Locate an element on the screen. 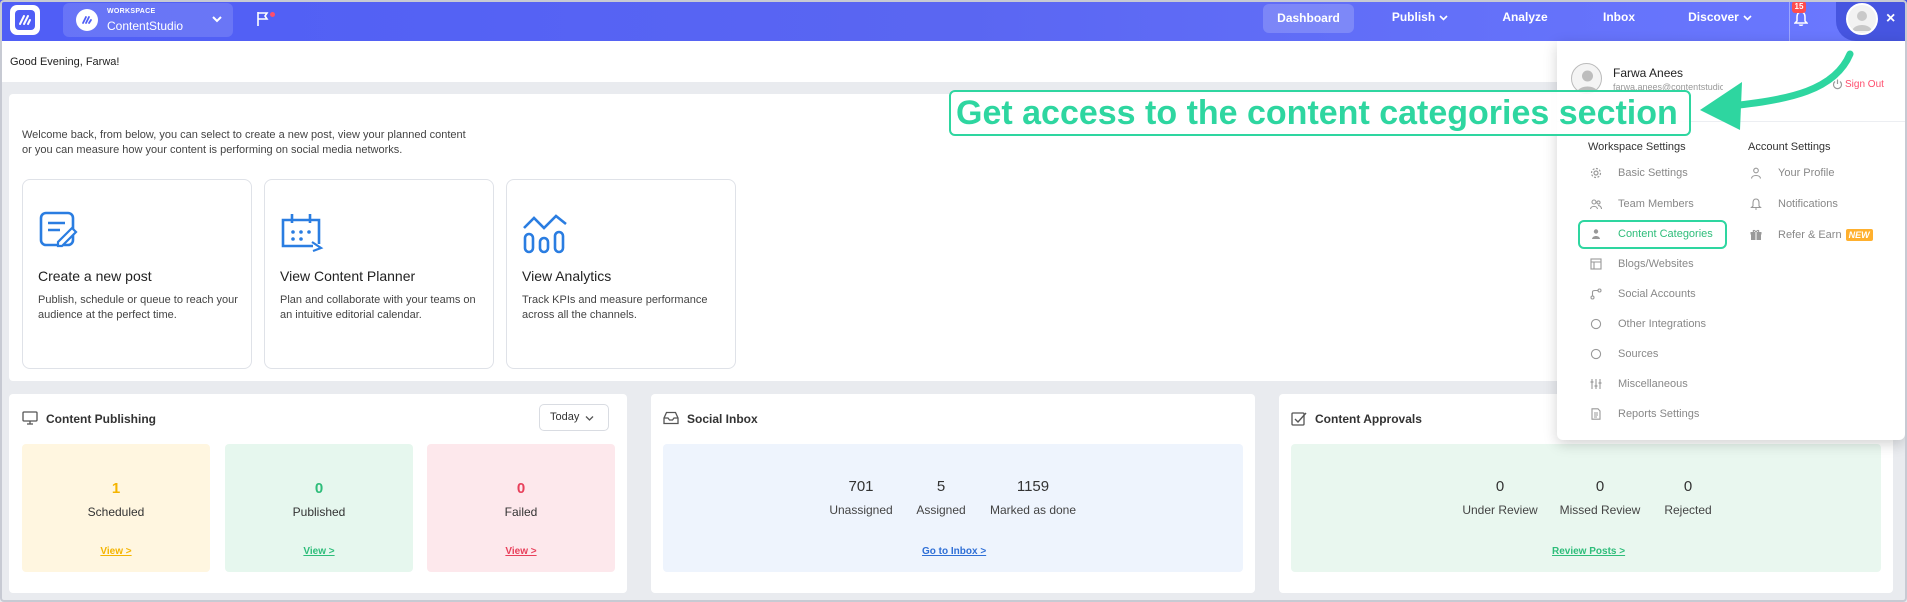 The image size is (1907, 602). menu-item-label: Basic Settings is located at coordinates (1653, 173).